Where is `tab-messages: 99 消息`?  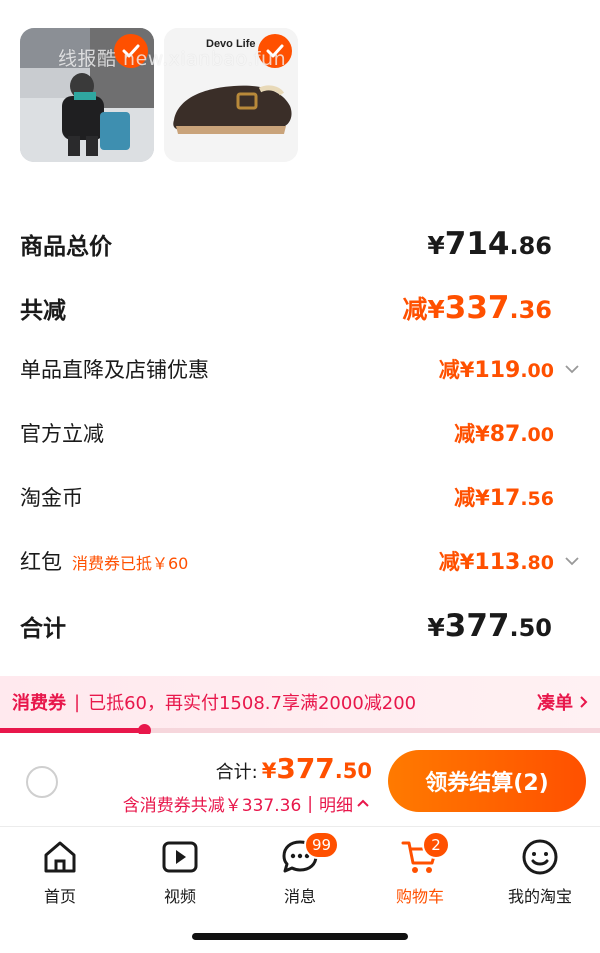 tab-messages: 99 消息 is located at coordinates (300, 869).